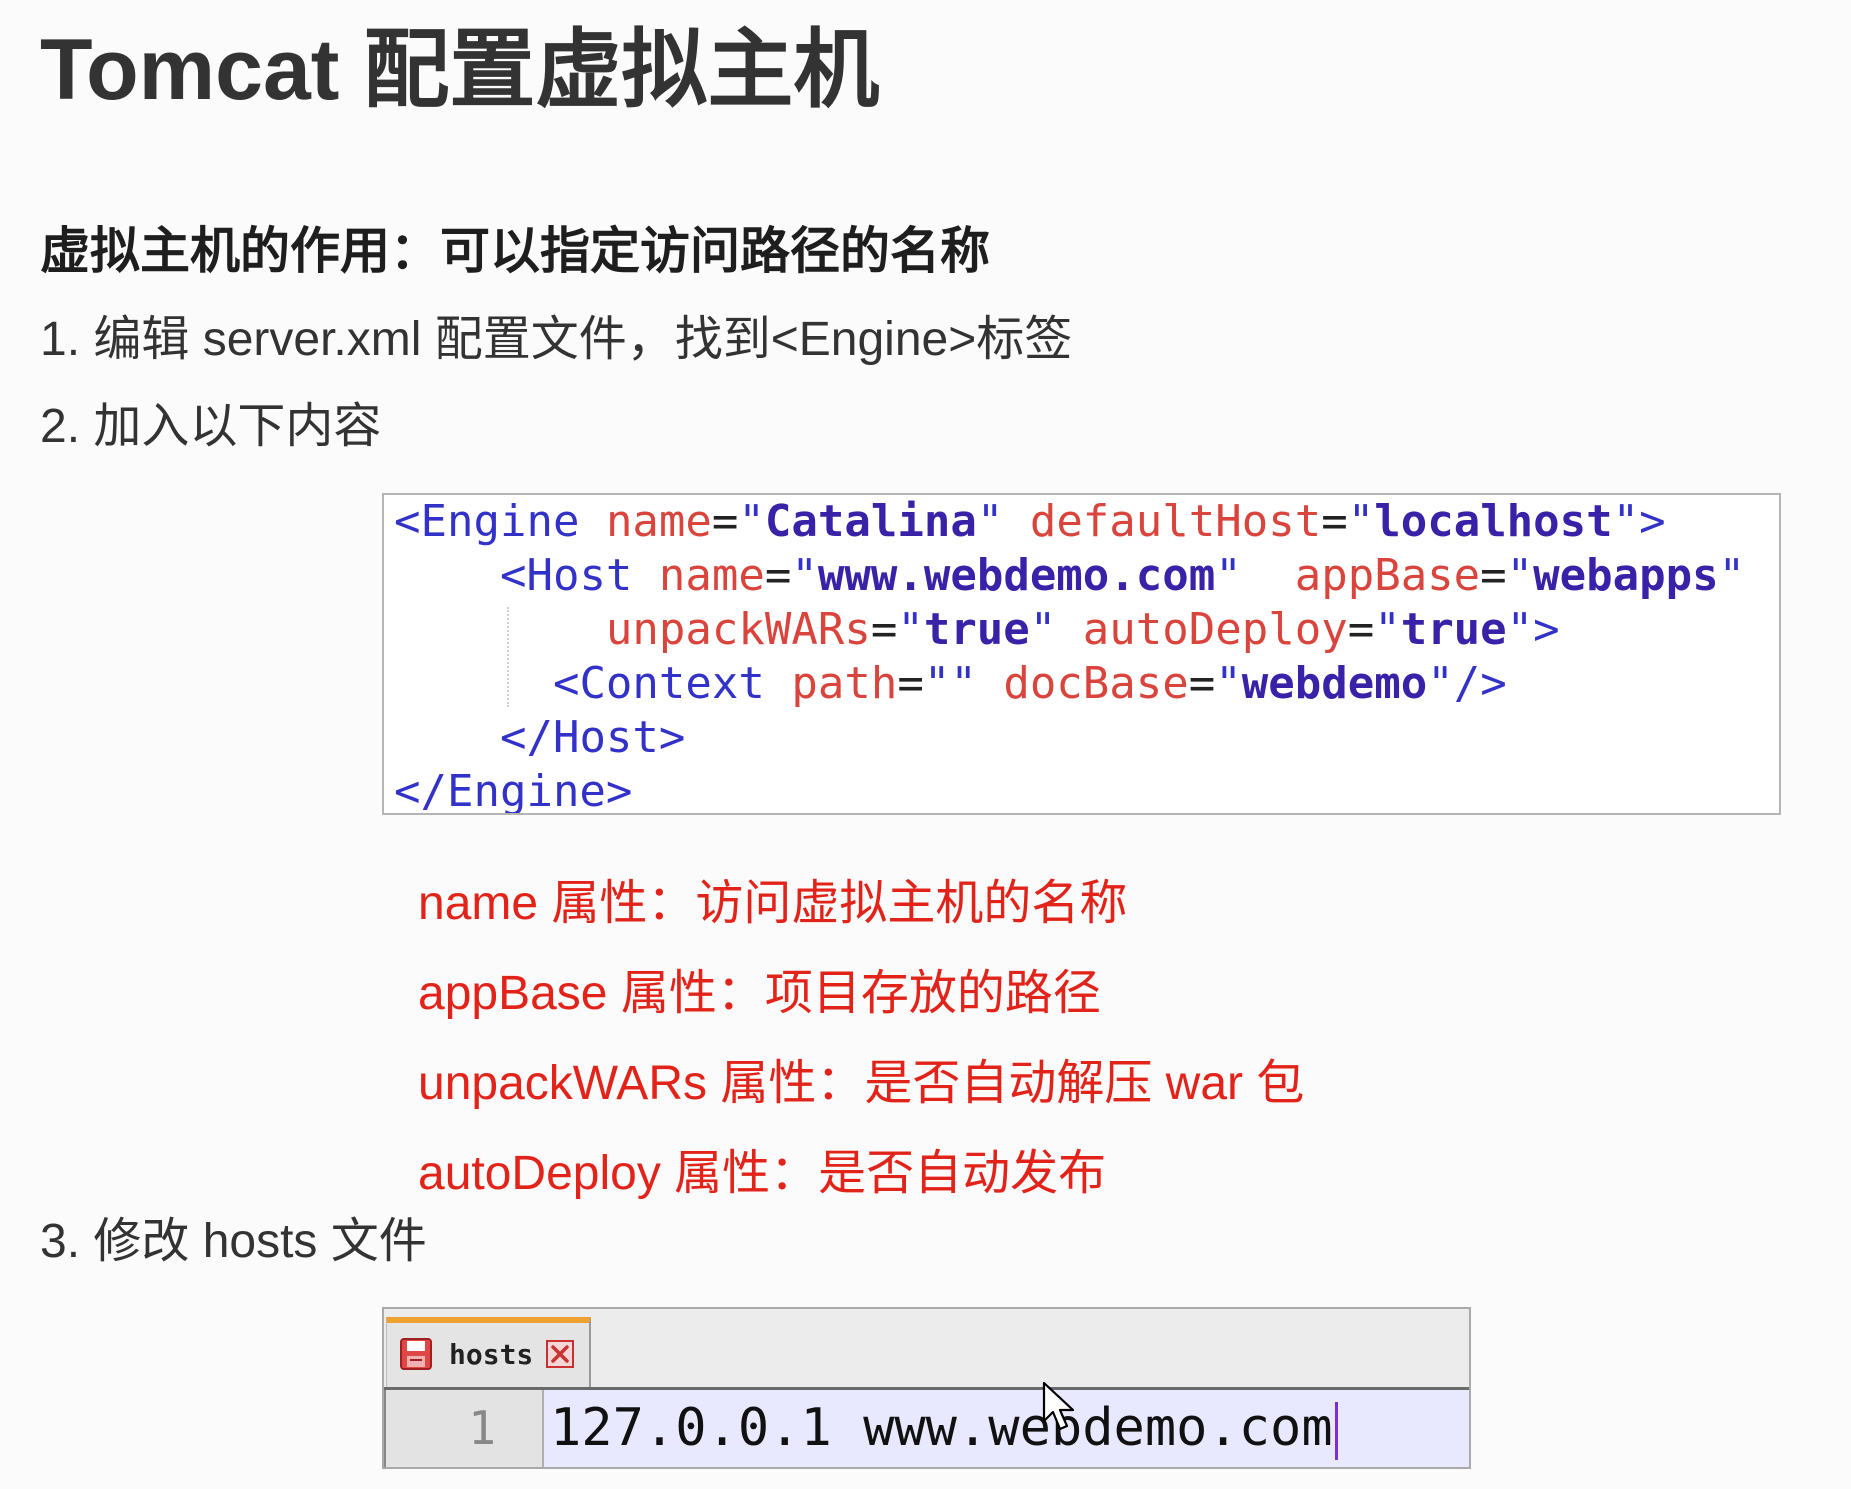 This screenshot has height=1489, width=1851. What do you see at coordinates (1016, 575) in the screenshot?
I see `code-token-val: www.webdemo.com` at bounding box center [1016, 575].